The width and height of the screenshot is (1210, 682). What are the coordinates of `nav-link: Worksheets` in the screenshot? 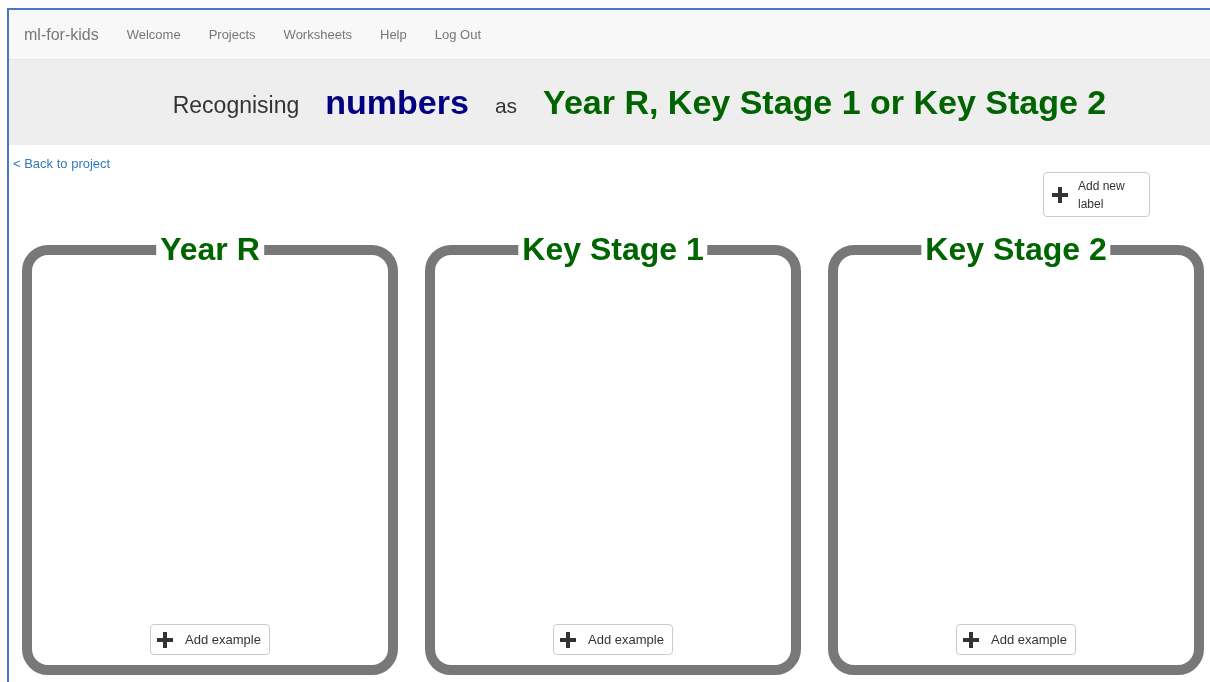 It's located at (317, 34).